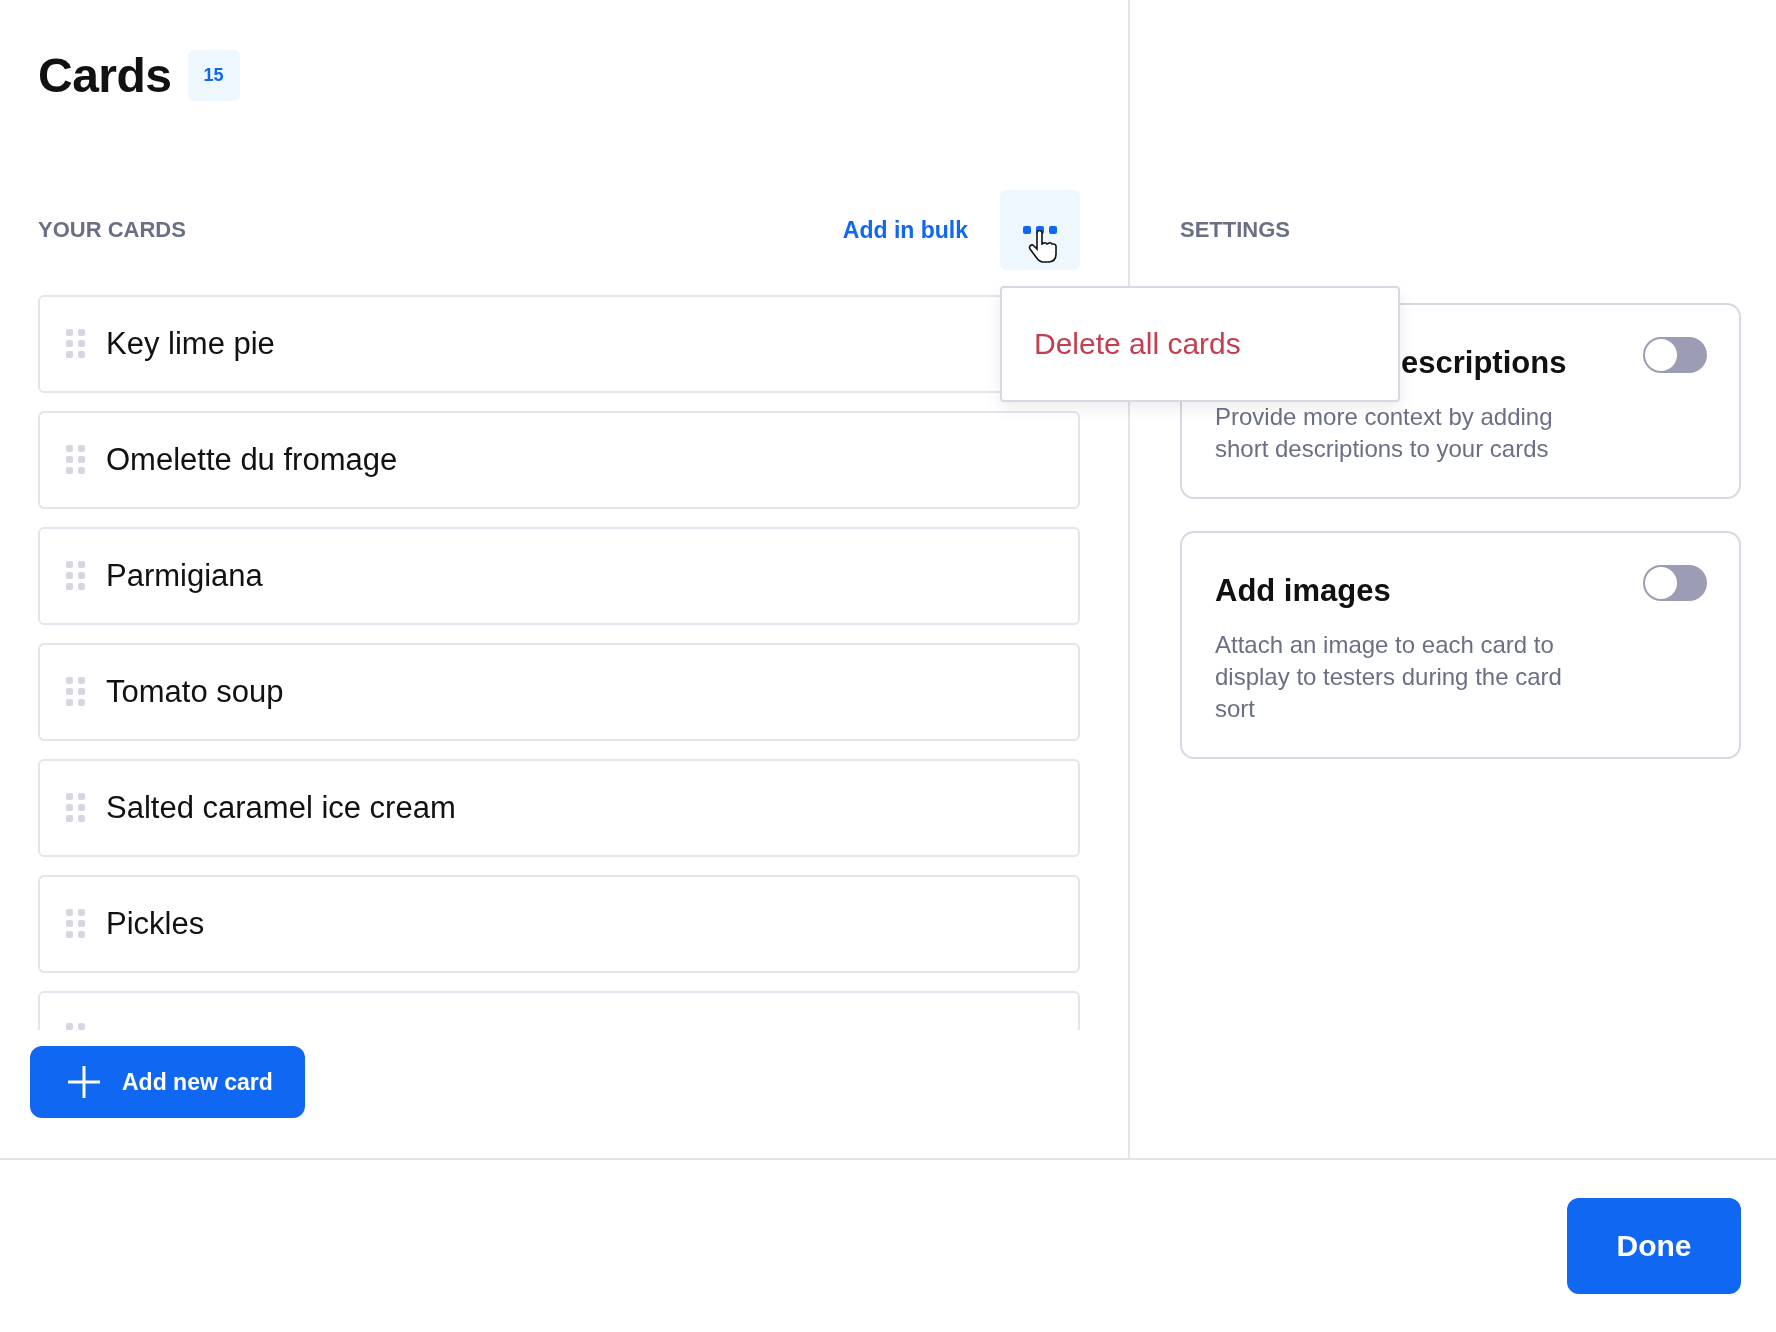  I want to click on card-count-badge: 15, so click(213, 75).